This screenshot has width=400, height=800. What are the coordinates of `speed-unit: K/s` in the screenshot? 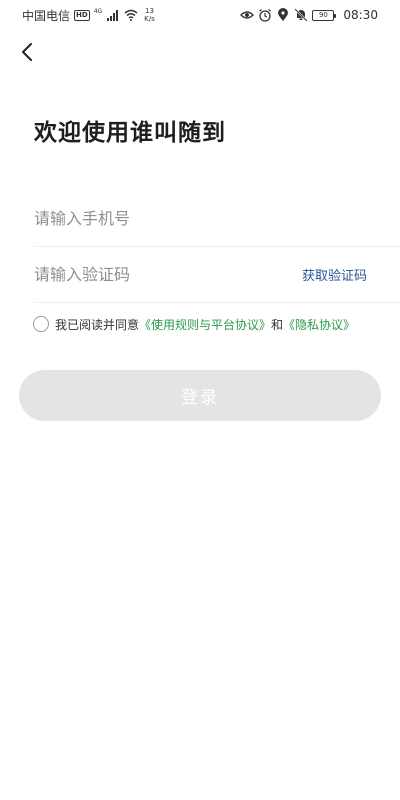 It's located at (149, 19).